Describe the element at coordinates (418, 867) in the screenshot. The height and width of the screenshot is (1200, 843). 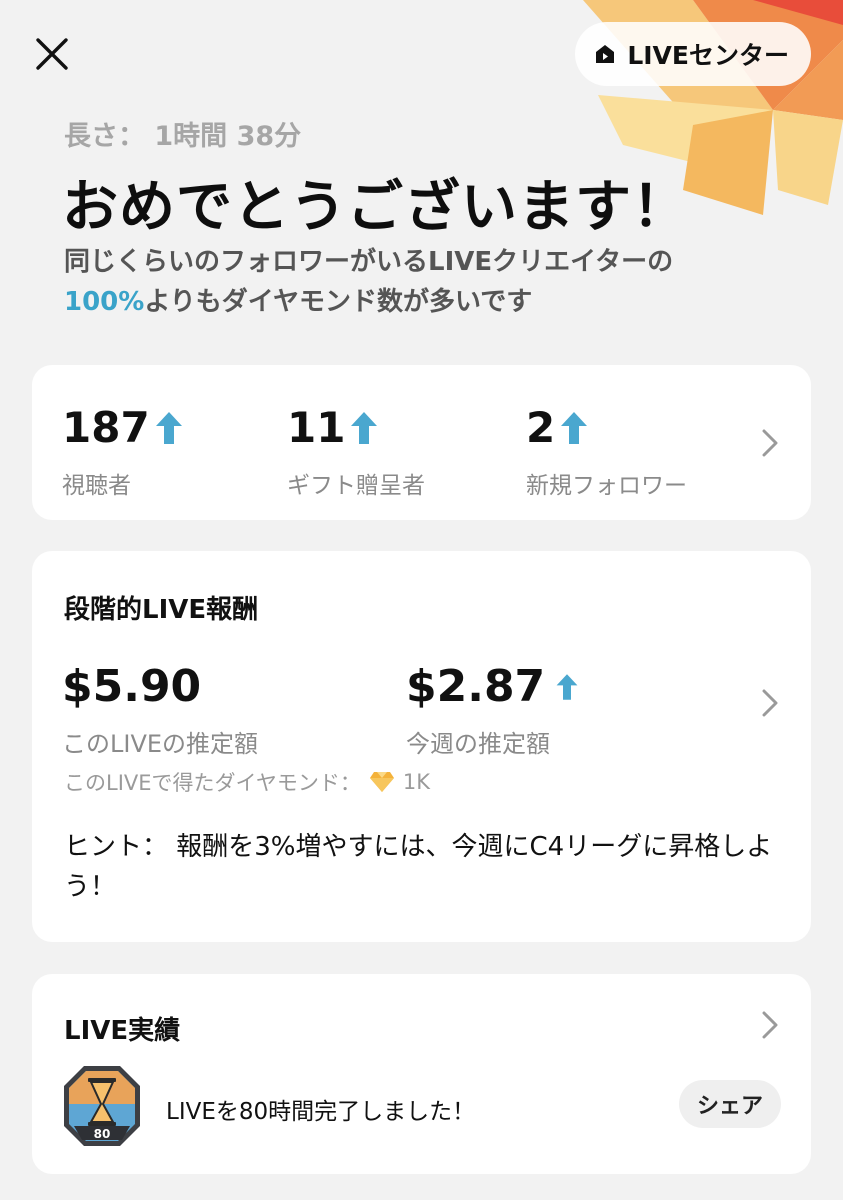
I see `reward-hint: ヒント： 報酬を3%増やすには、今週にC4リーグに昇格しよう！` at that location.